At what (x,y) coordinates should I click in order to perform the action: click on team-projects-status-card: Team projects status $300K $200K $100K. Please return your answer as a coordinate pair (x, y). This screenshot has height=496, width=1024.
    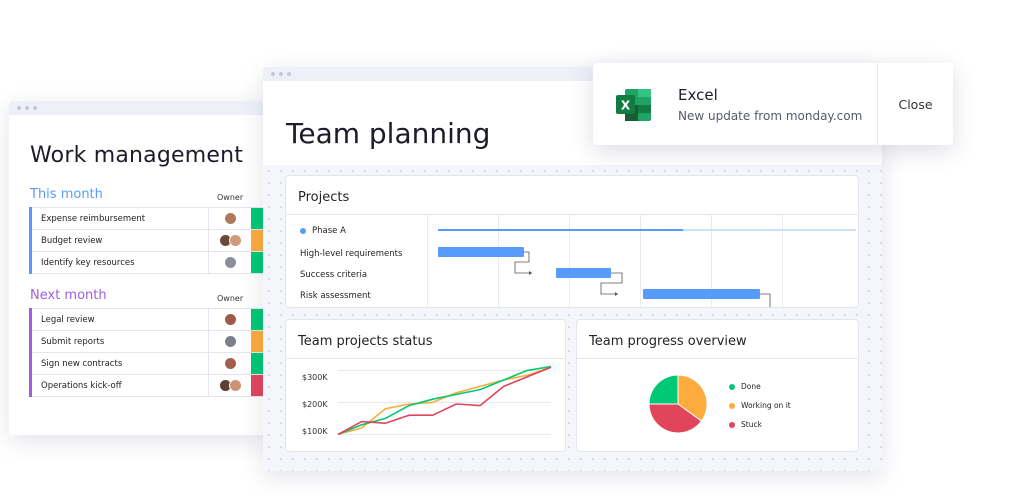
    Looking at the image, I should click on (425, 385).